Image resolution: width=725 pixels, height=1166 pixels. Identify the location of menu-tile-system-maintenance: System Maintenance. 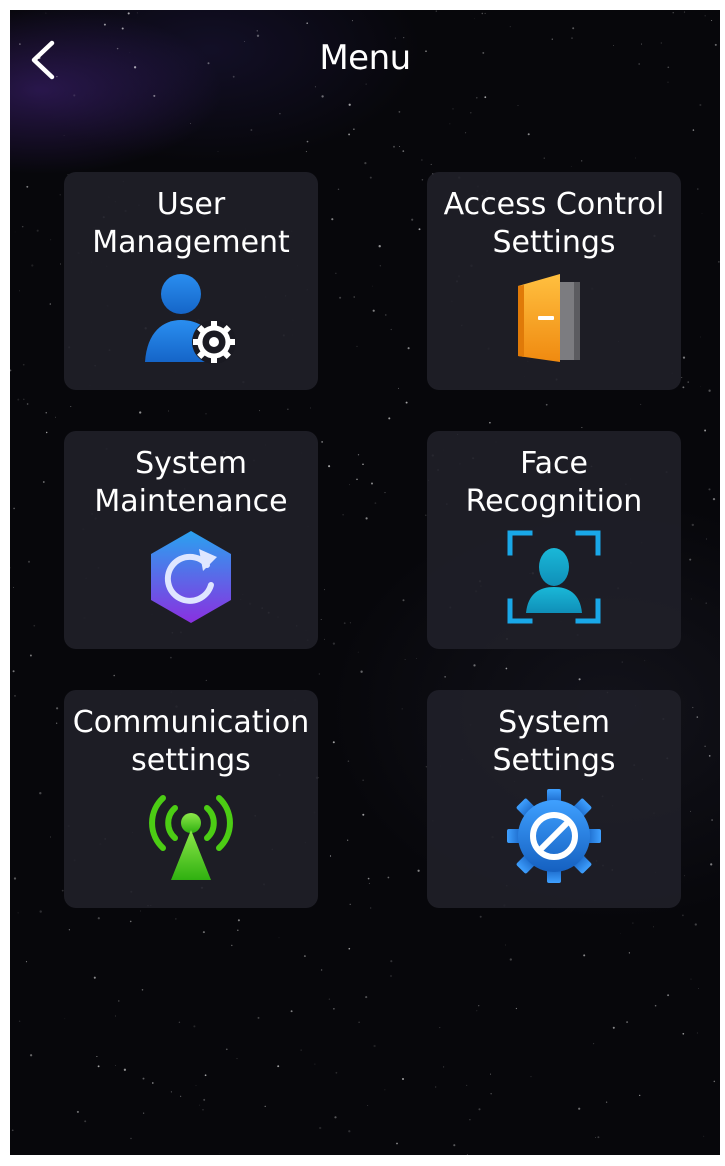
(191, 540).